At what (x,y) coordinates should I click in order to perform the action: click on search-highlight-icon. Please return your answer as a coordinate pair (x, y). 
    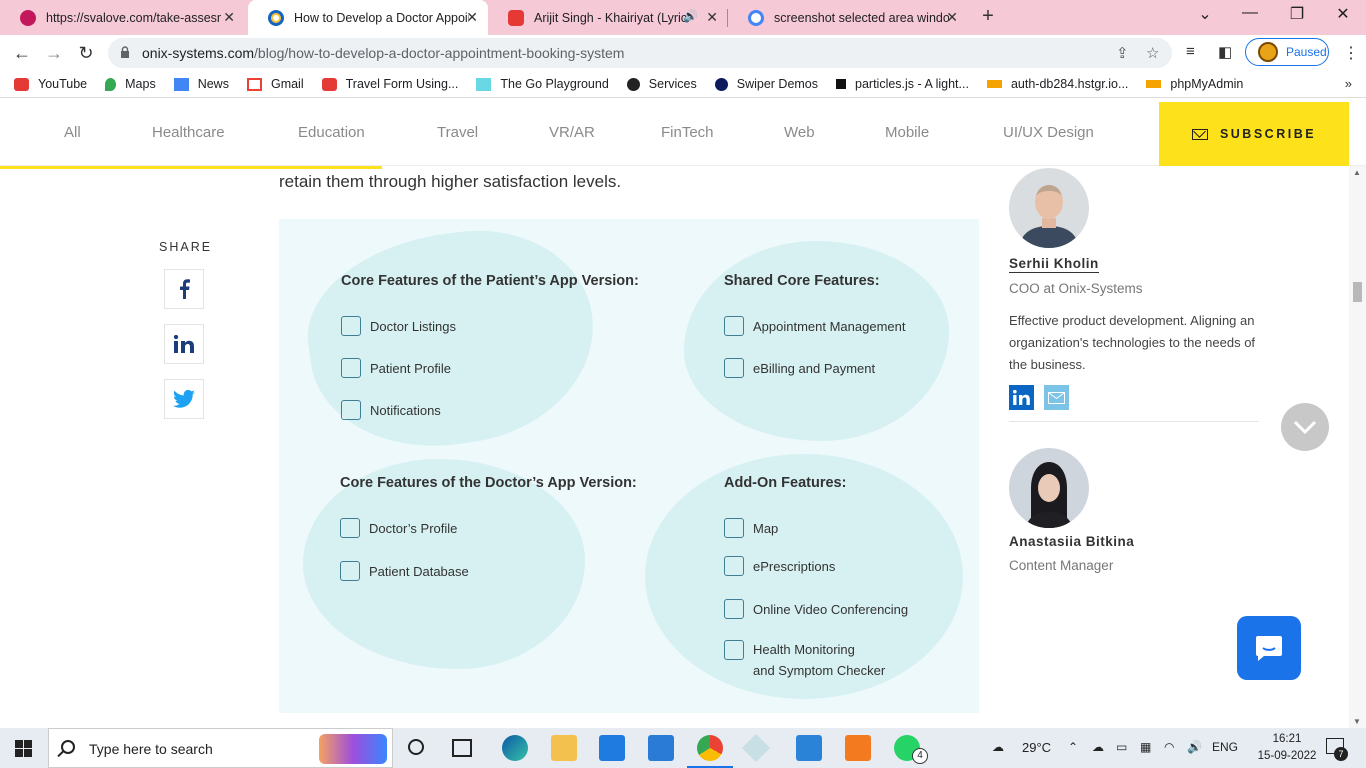
    Looking at the image, I should click on (353, 749).